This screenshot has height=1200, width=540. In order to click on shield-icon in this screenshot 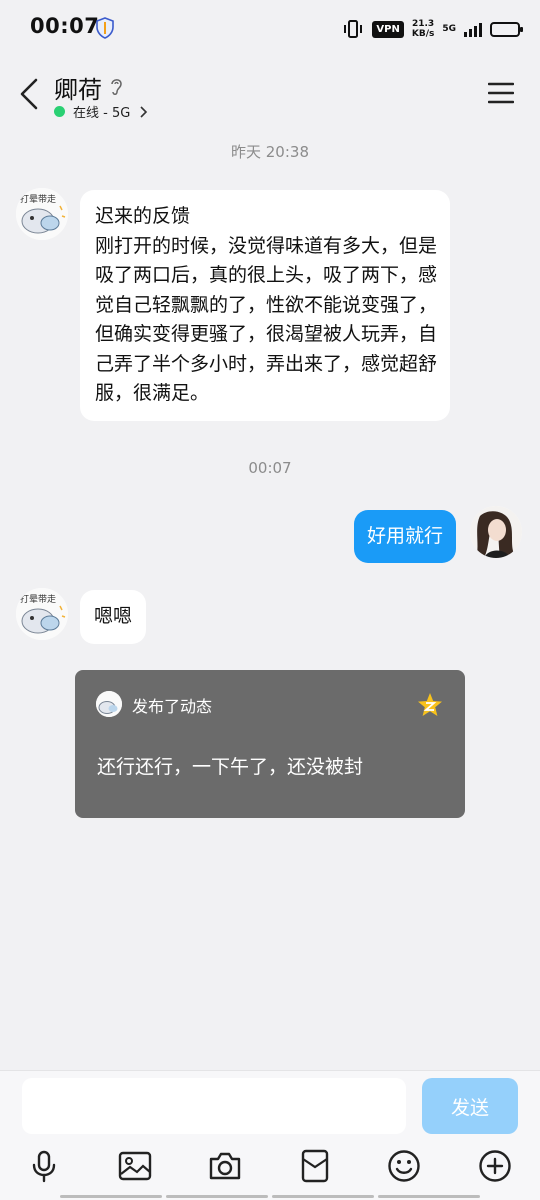, I will do `click(105, 28)`.